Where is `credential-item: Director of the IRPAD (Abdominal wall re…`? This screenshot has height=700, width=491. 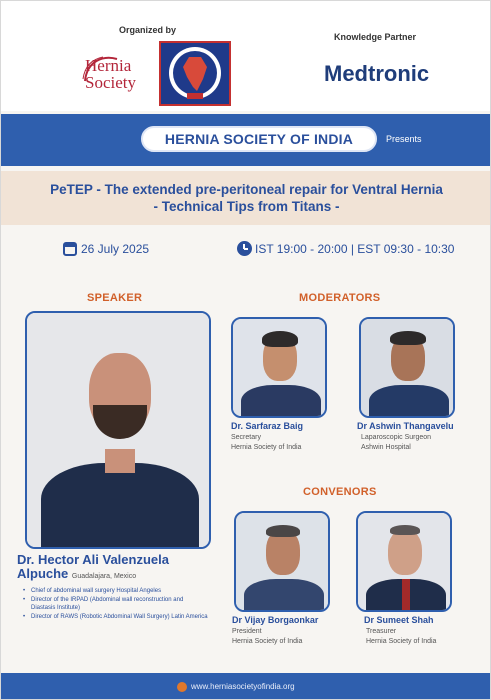 credential-item: Director of the IRPAD (Abdominal wall re… is located at coordinates (116, 604).